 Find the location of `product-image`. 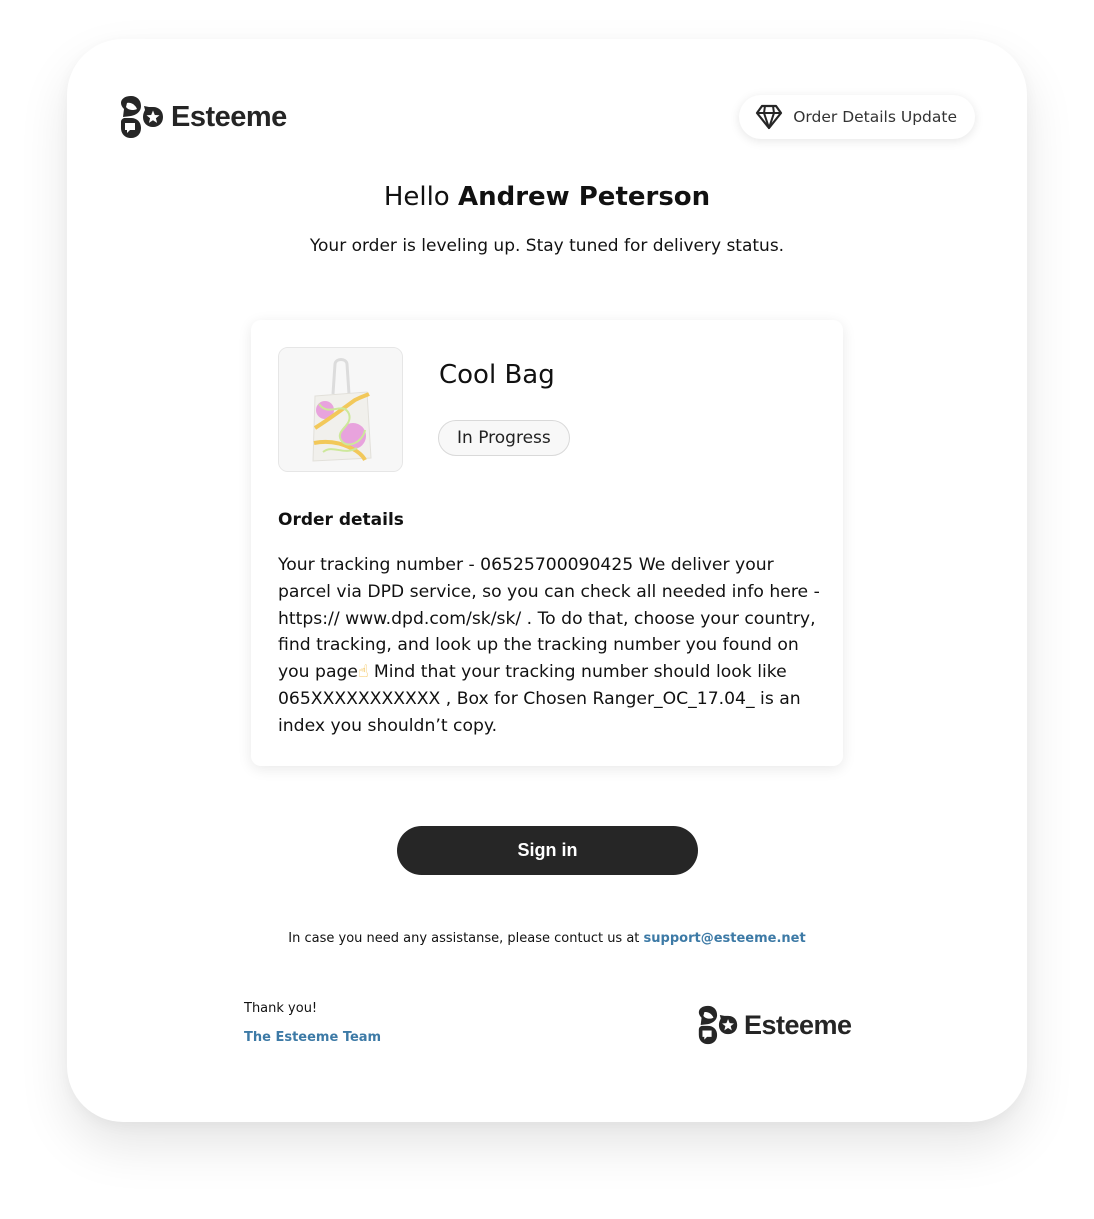

product-image is located at coordinates (340, 409).